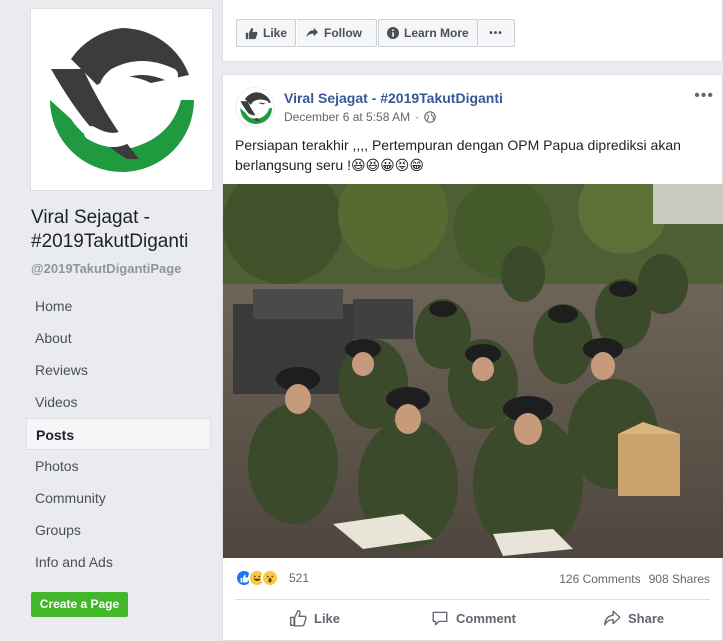  Describe the element at coordinates (118, 402) in the screenshot. I see `nav-item-videos: Videos` at that location.